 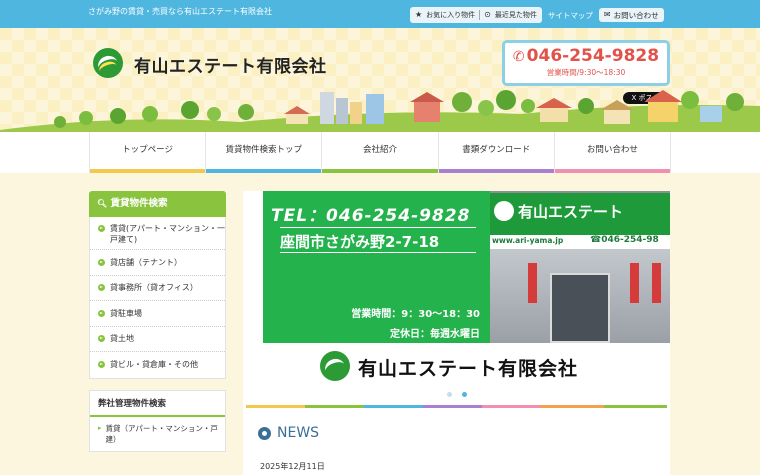 I want to click on slide-tel: TEL：046-254-9828, so click(x=371, y=216).